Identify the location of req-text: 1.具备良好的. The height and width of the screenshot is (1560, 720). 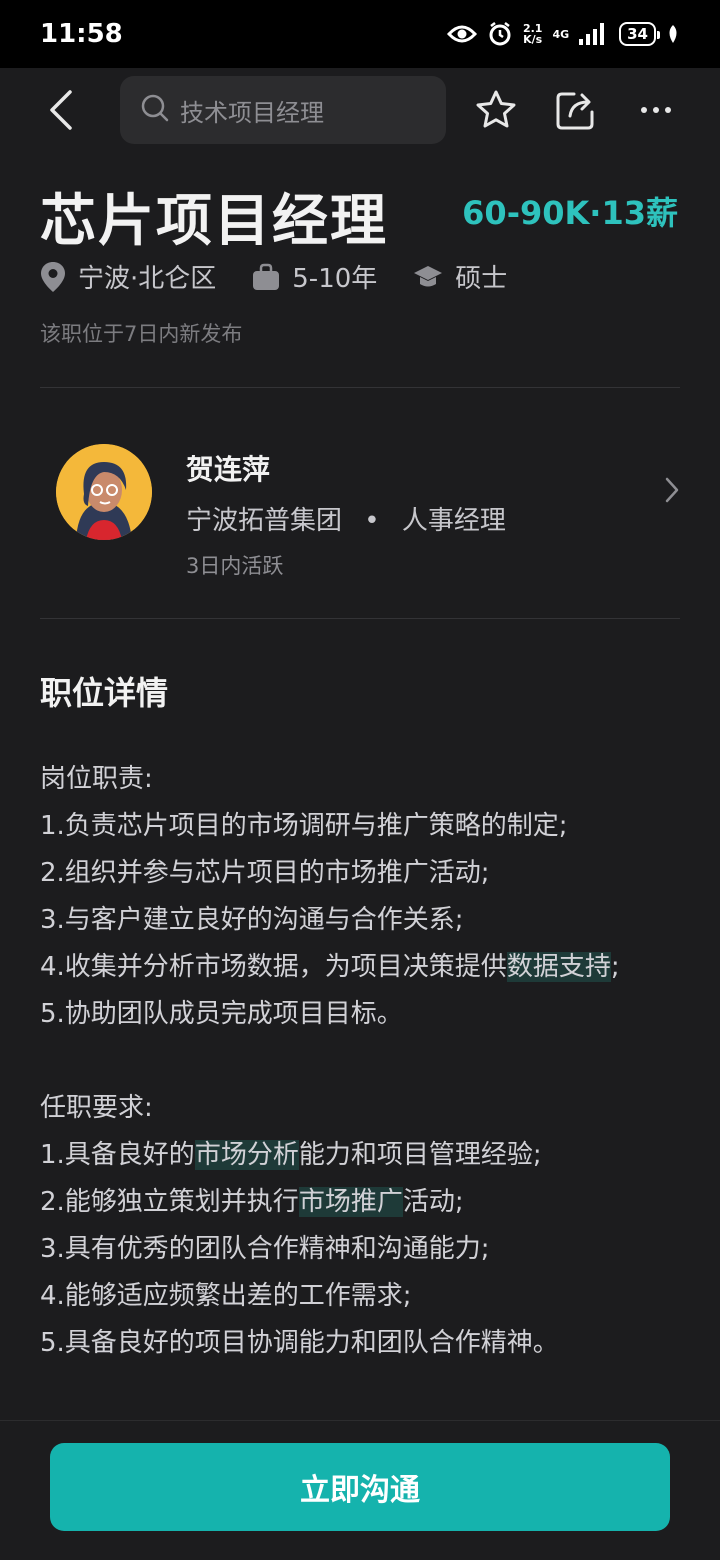
(117, 1155).